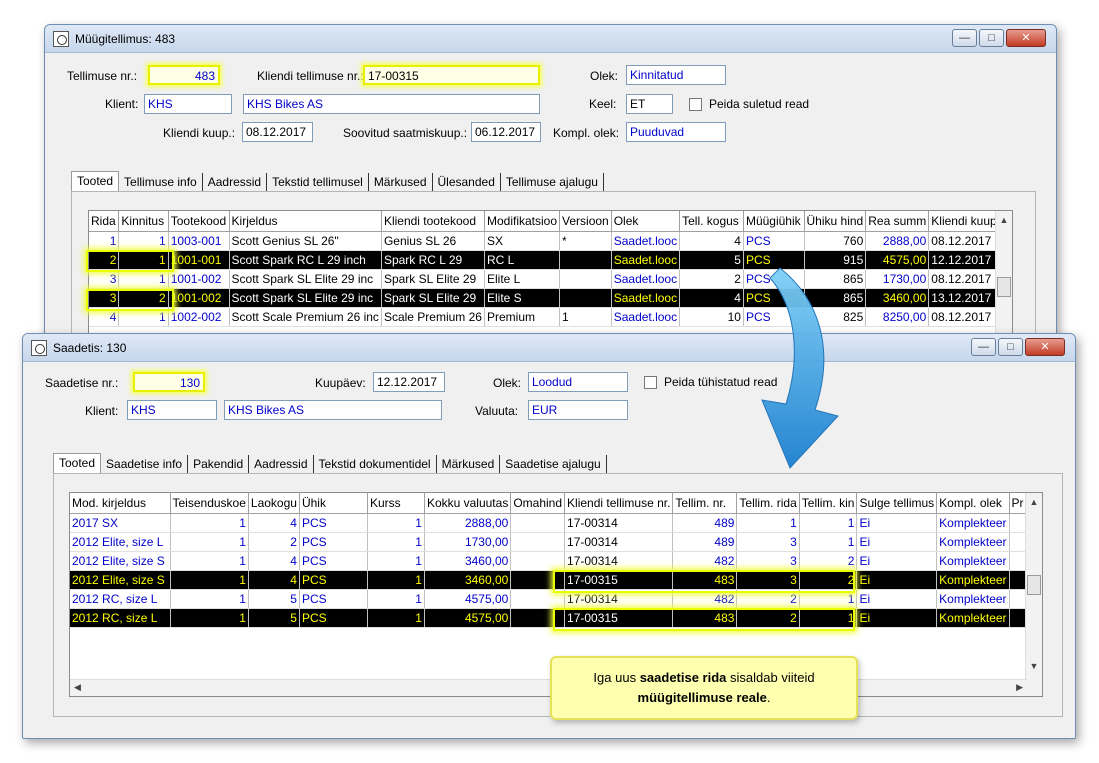 This screenshot has height=763, width=1099. What do you see at coordinates (897, 317) in the screenshot?
I see `cell-summa: 8250,00` at bounding box center [897, 317].